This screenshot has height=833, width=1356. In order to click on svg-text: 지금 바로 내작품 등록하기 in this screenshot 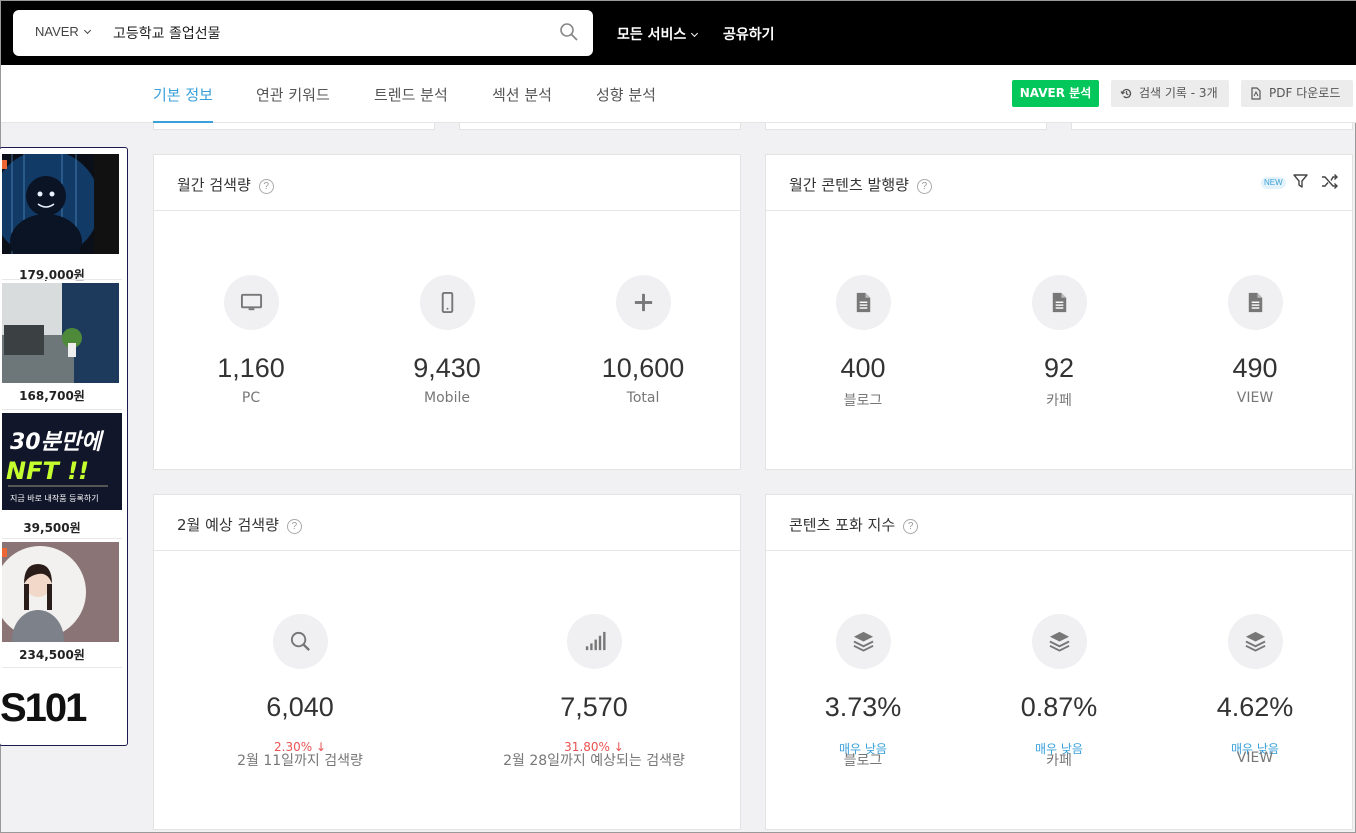, I will do `click(54, 498)`.